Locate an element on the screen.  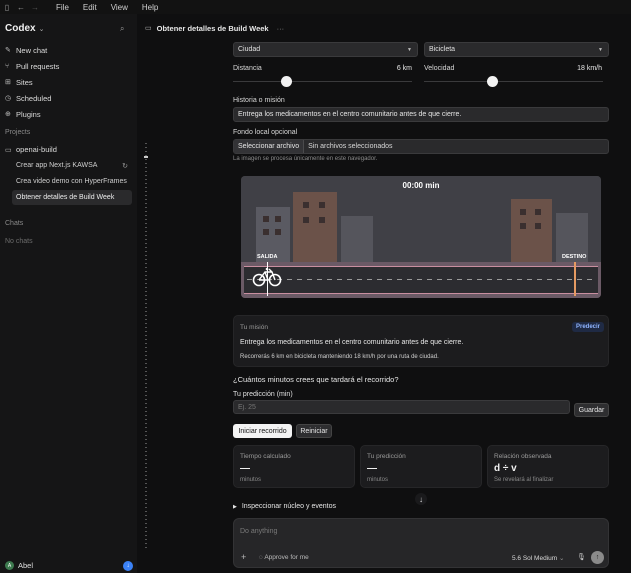
menu-help: Help is located at coordinates (150, 7).